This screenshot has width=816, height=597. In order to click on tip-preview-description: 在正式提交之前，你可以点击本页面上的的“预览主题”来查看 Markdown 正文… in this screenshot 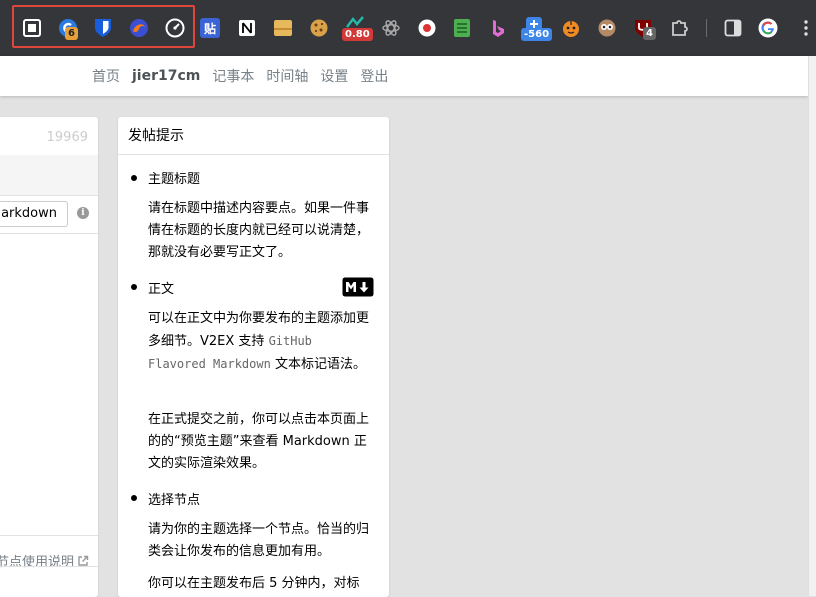, I will do `click(259, 441)`.